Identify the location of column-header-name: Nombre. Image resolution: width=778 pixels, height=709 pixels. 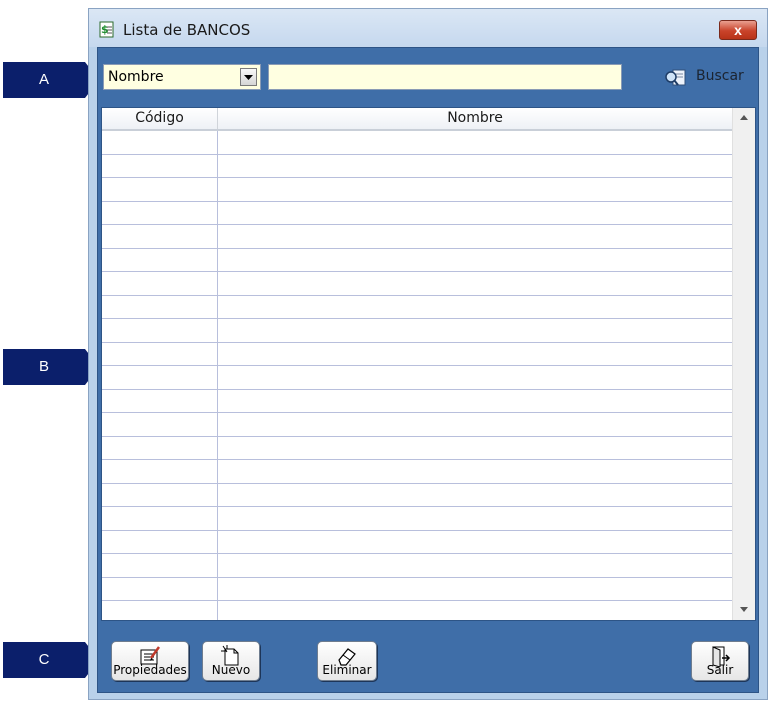
(475, 118).